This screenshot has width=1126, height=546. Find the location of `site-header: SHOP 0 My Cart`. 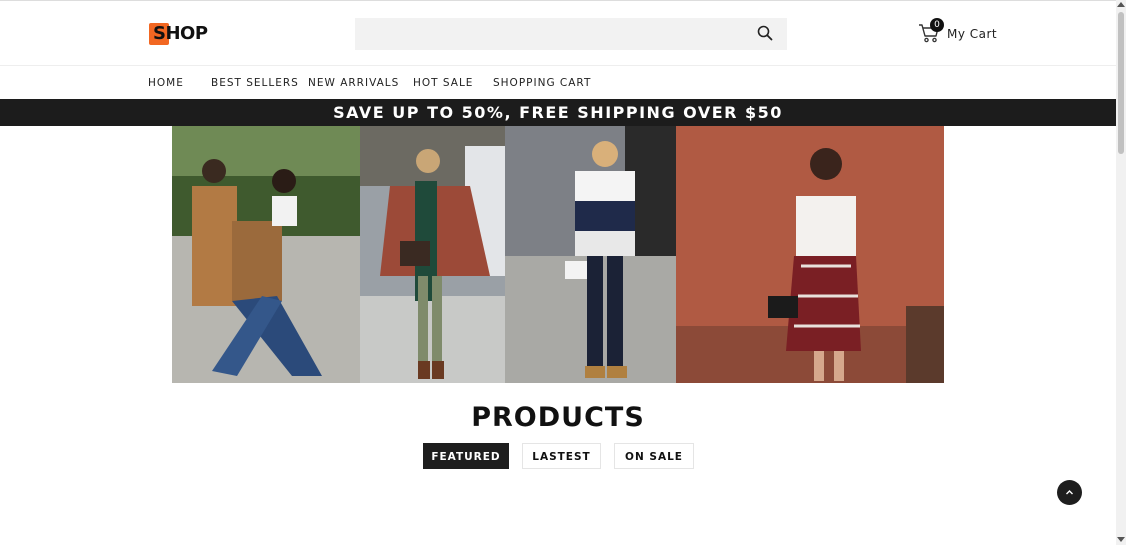

site-header: SHOP 0 My Cart is located at coordinates (558, 33).